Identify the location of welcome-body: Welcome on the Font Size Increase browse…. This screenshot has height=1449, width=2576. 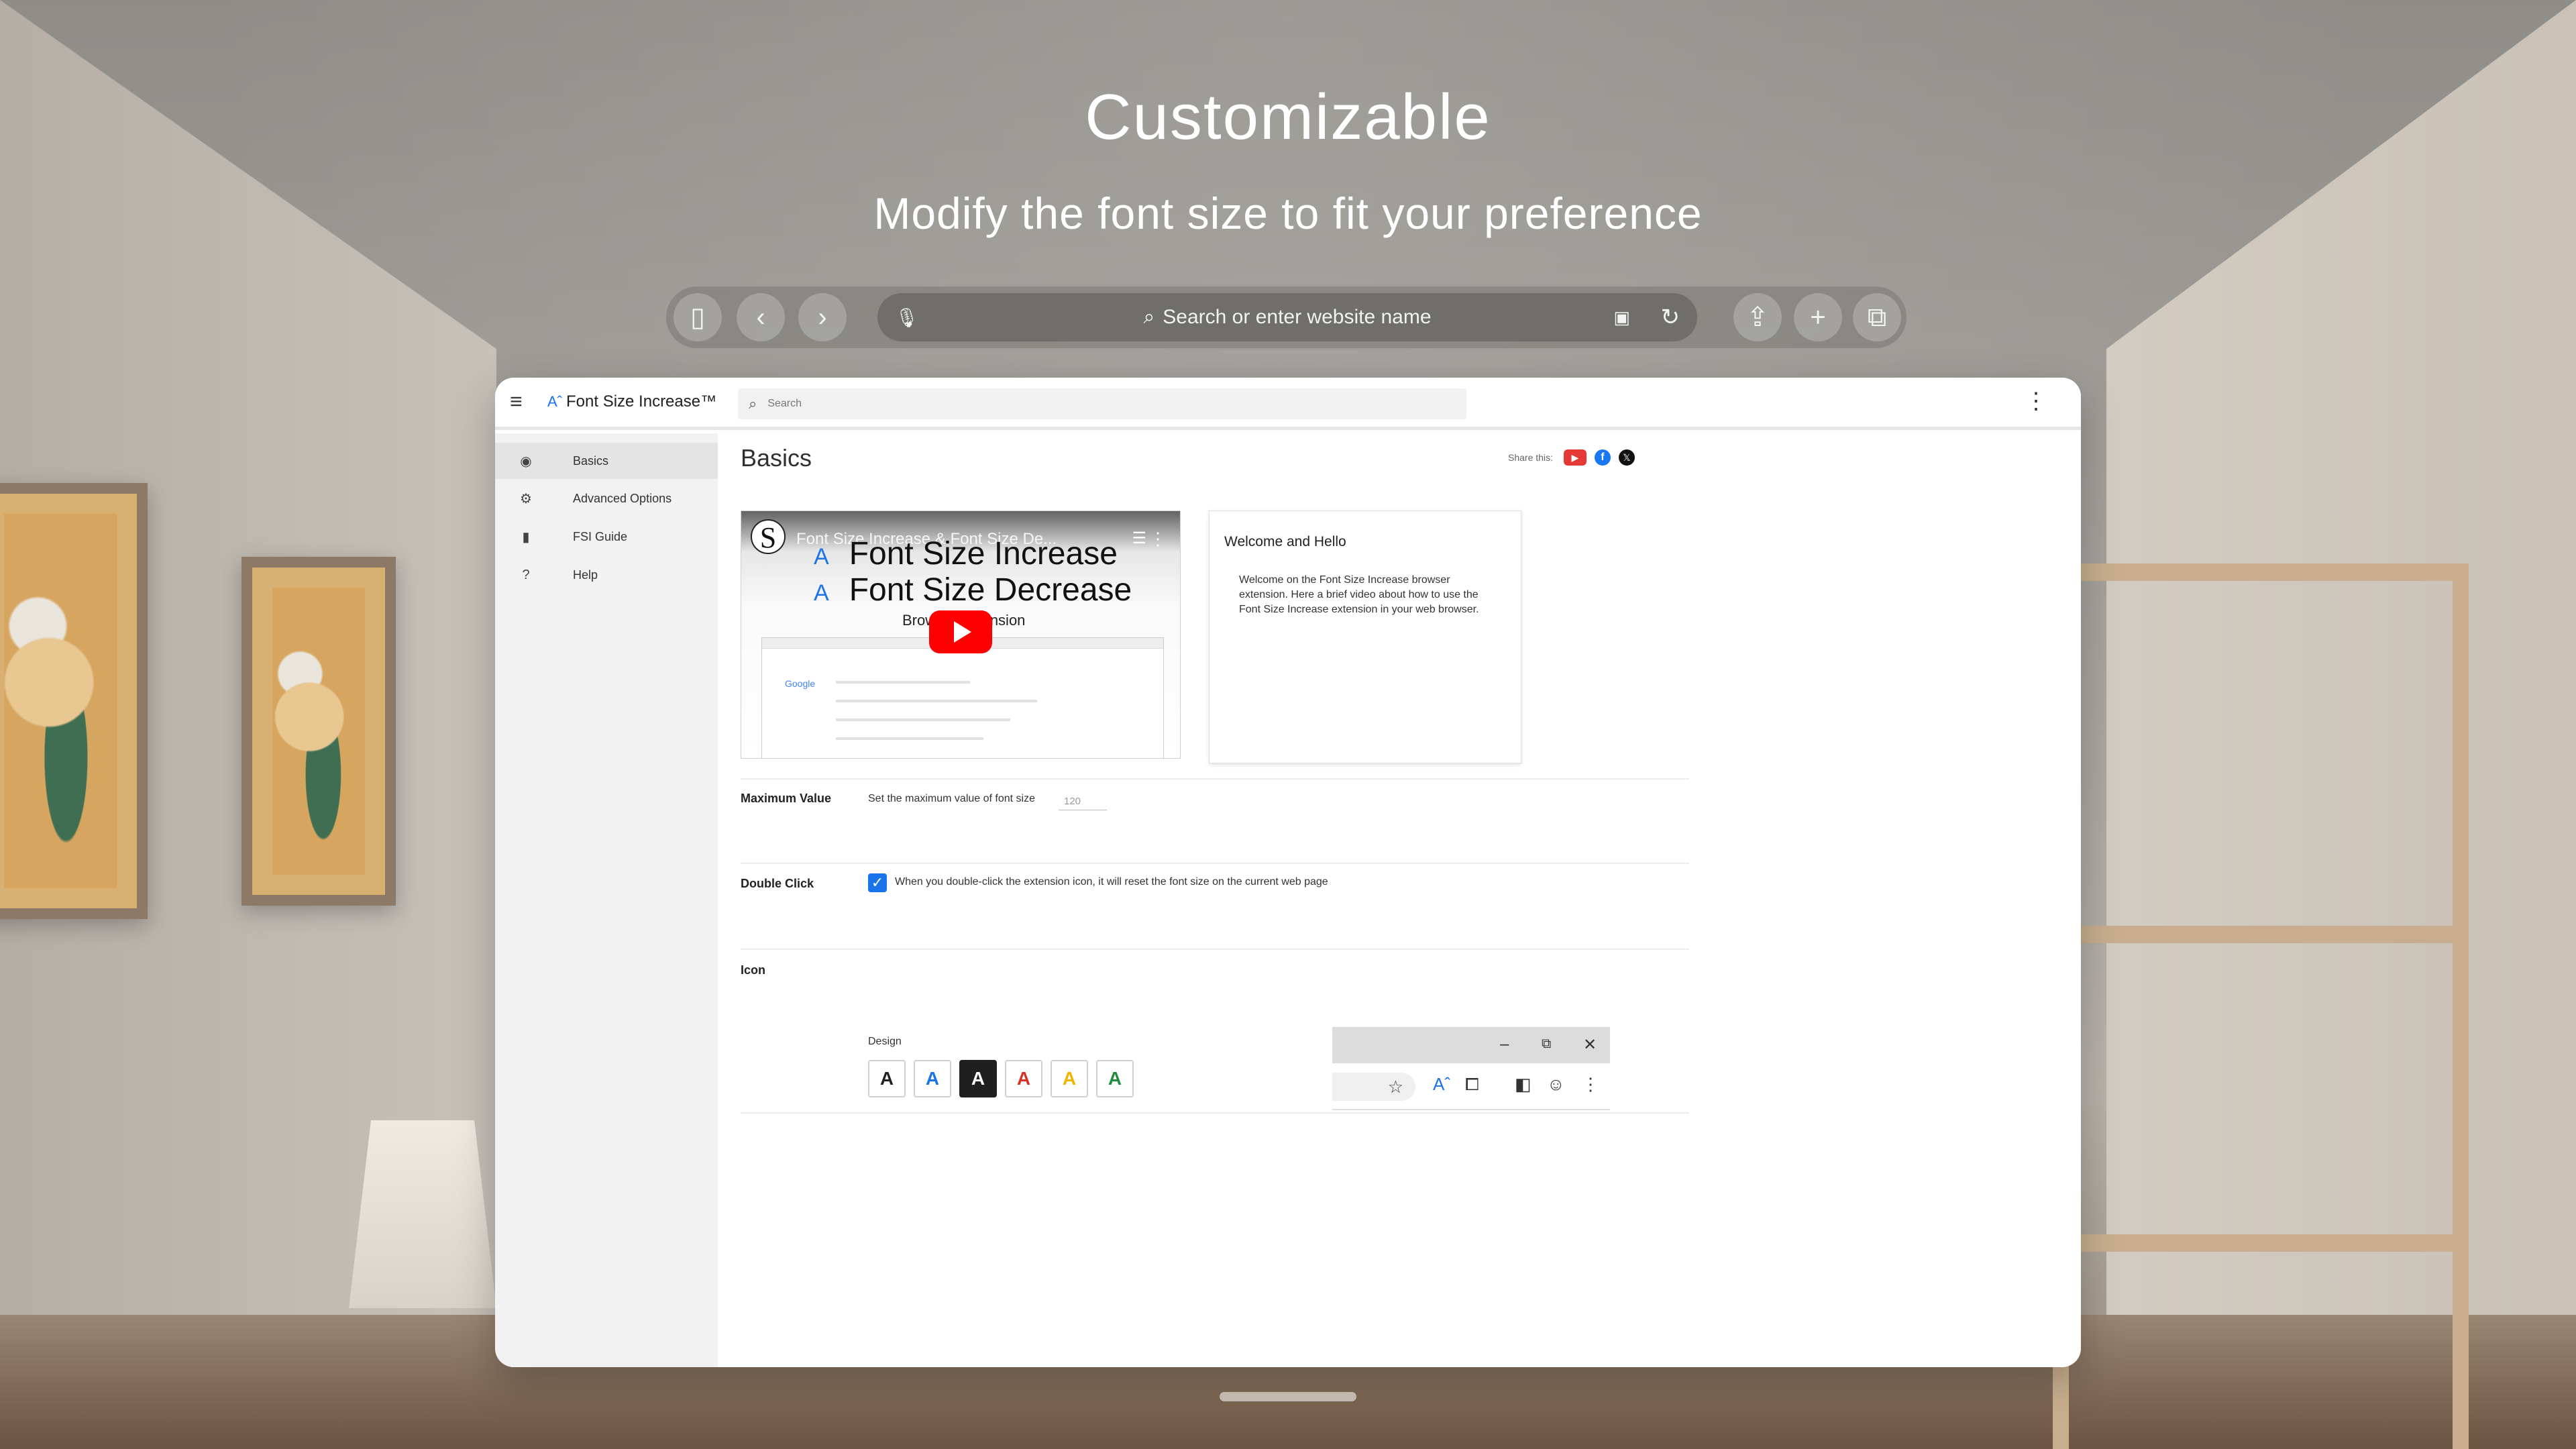
(1359, 594).